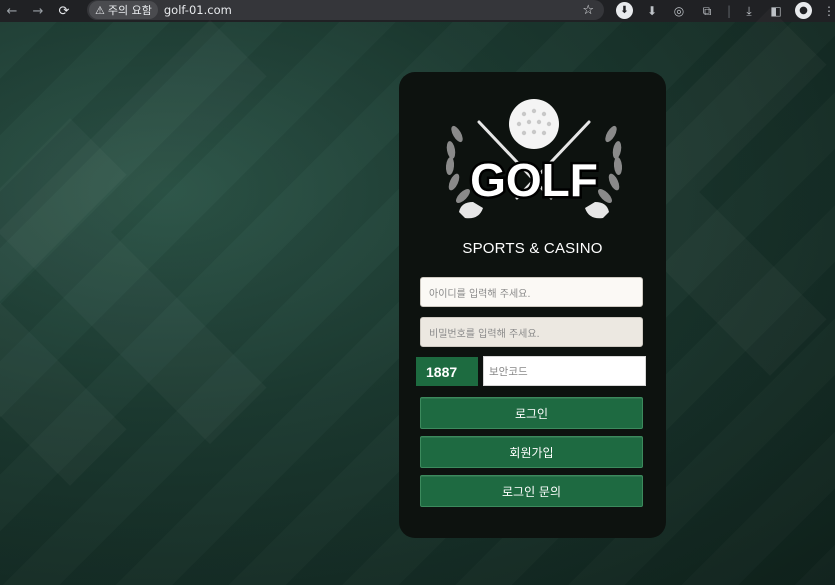 The width and height of the screenshot is (835, 585). What do you see at coordinates (749, 11) in the screenshot?
I see `downloads-icon: ⤓` at bounding box center [749, 11].